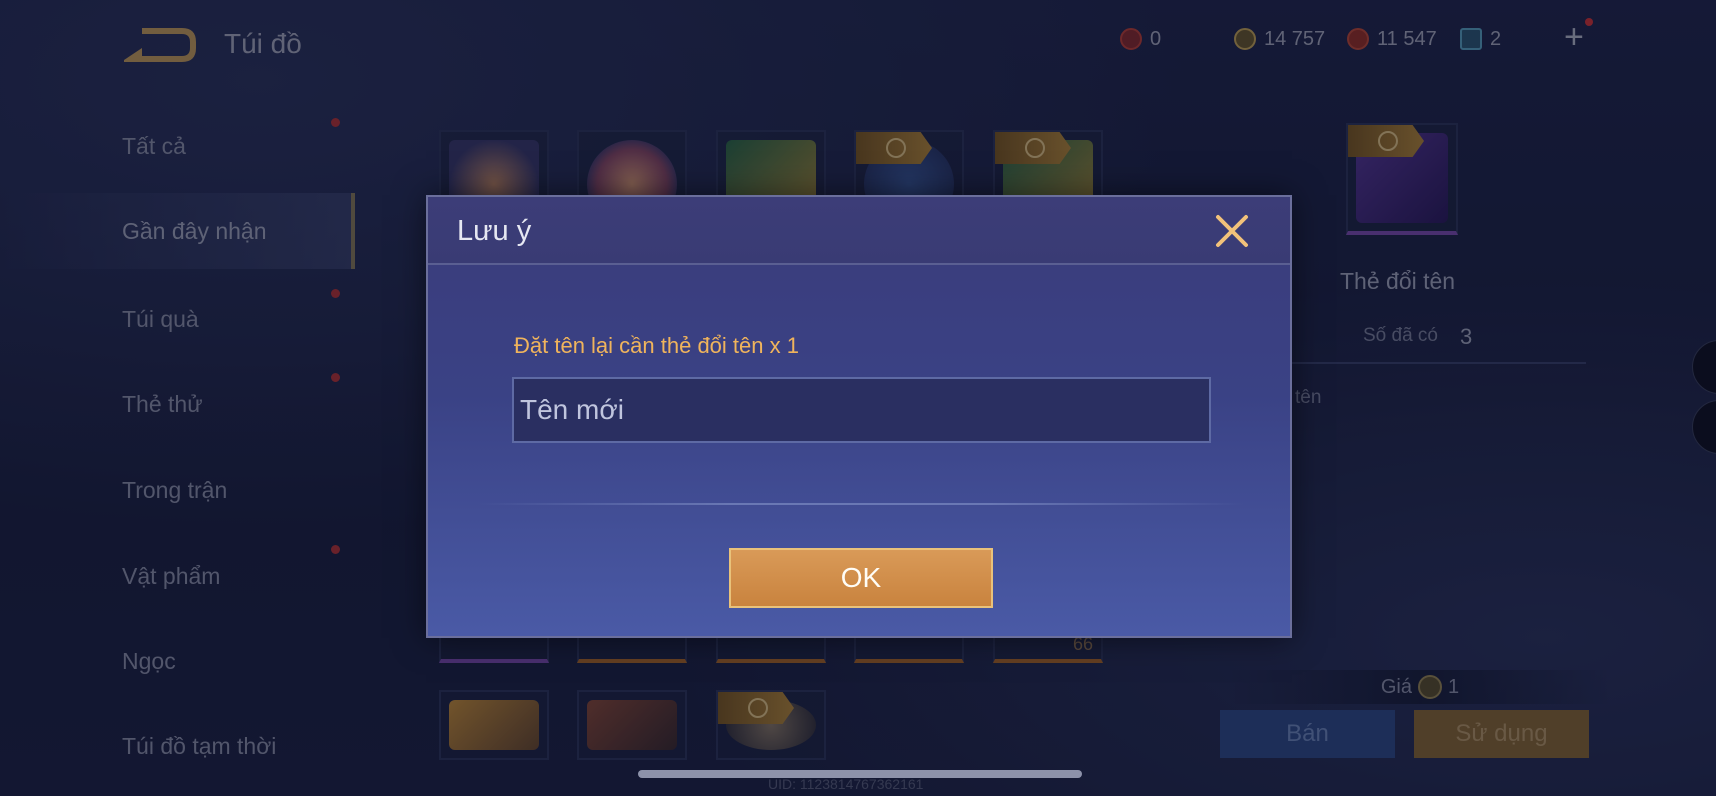 This screenshot has width=1716, height=796. Describe the element at coordinates (860, 774) in the screenshot. I see `home-indicator` at that location.